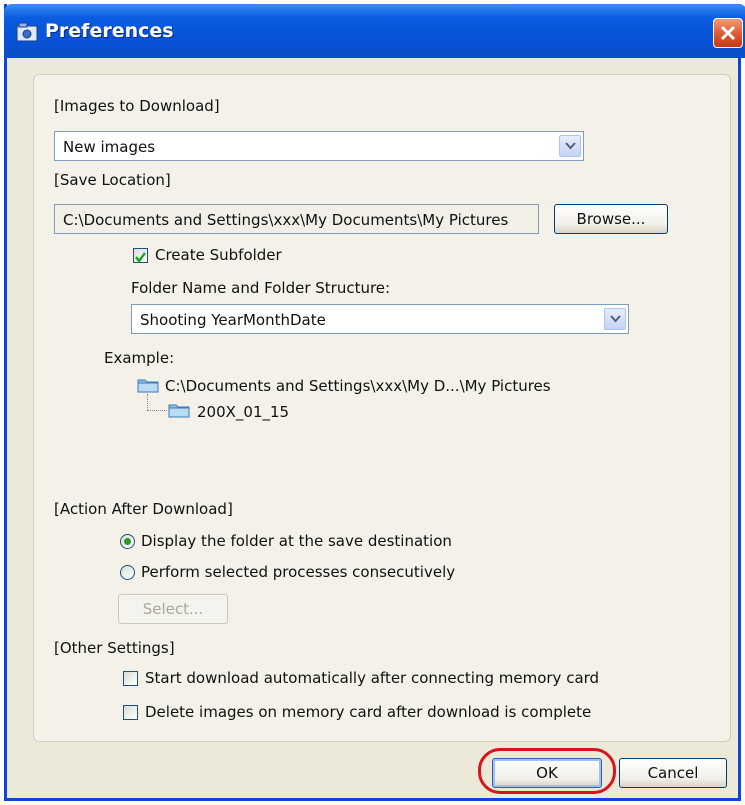 The height and width of the screenshot is (805, 745). Describe the element at coordinates (243, 412) in the screenshot. I see `example-child-folder: 200X_01_15` at that location.